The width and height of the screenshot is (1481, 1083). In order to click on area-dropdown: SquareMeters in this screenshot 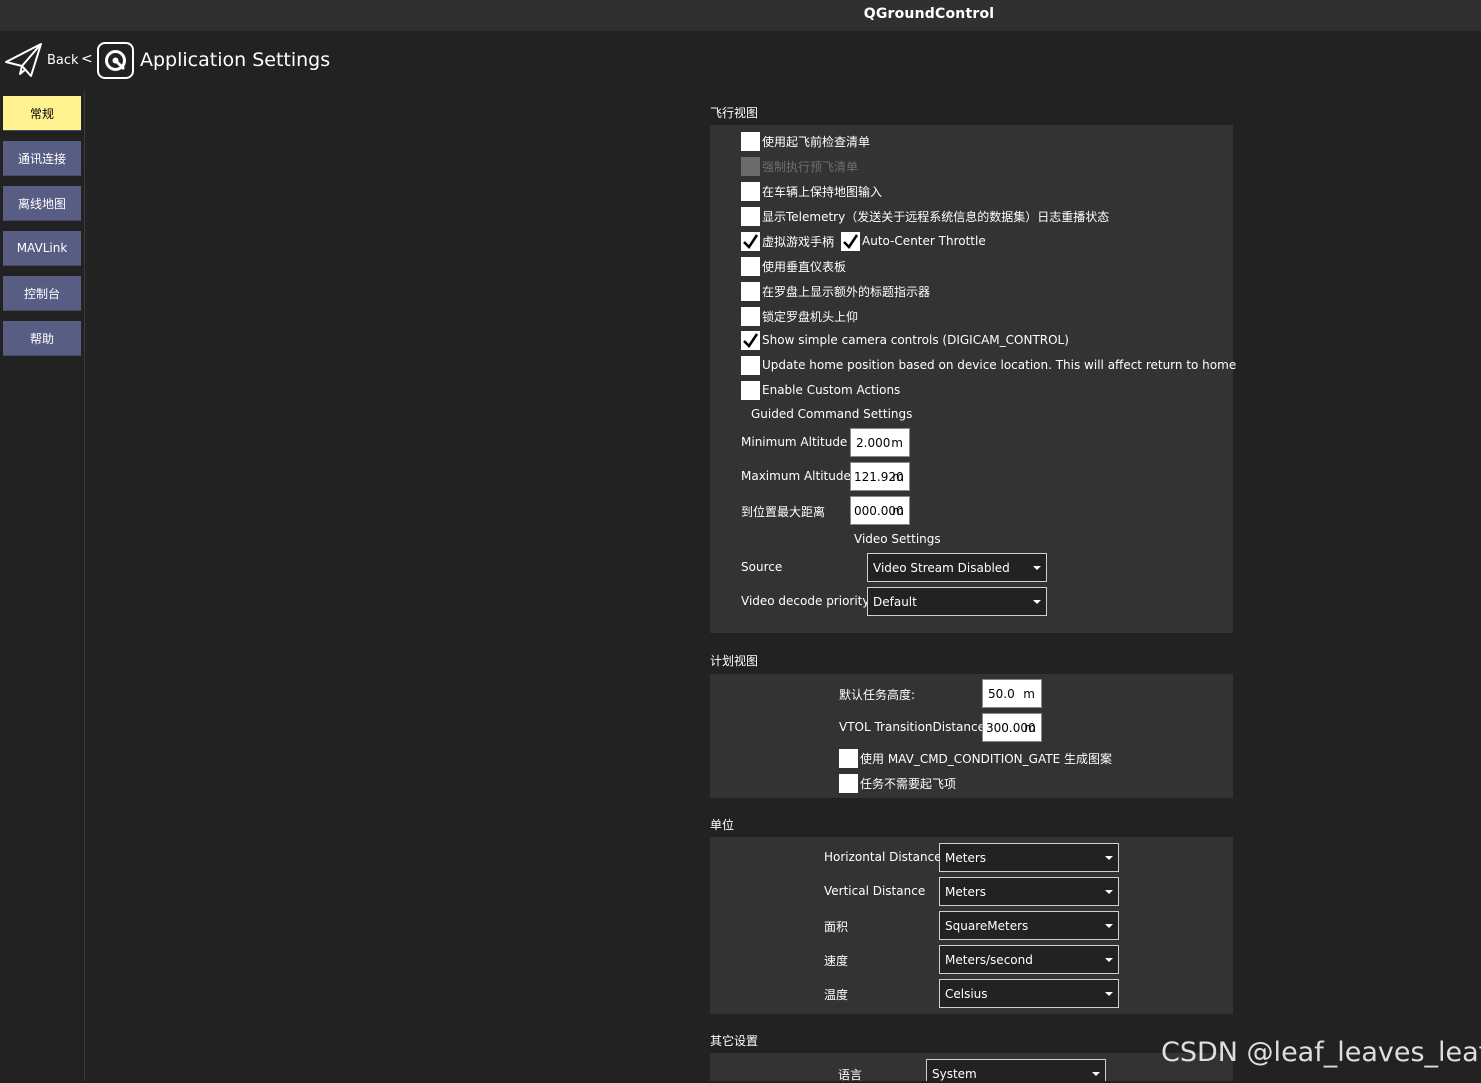, I will do `click(1029, 925)`.